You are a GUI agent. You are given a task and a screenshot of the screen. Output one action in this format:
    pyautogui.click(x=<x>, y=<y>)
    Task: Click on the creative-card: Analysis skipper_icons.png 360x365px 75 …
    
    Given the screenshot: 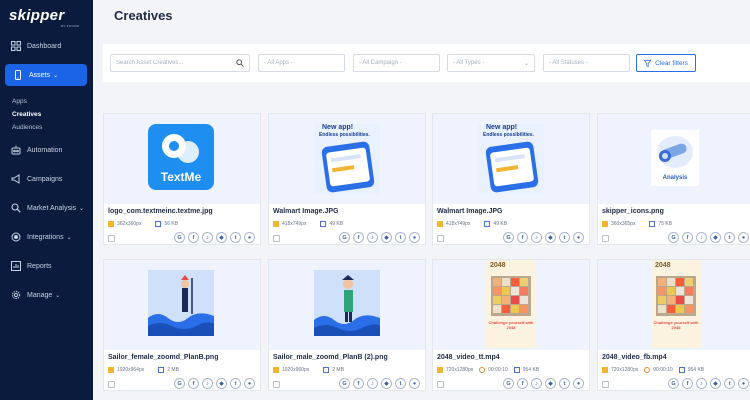 What is the action you would take?
    pyautogui.click(x=673, y=179)
    